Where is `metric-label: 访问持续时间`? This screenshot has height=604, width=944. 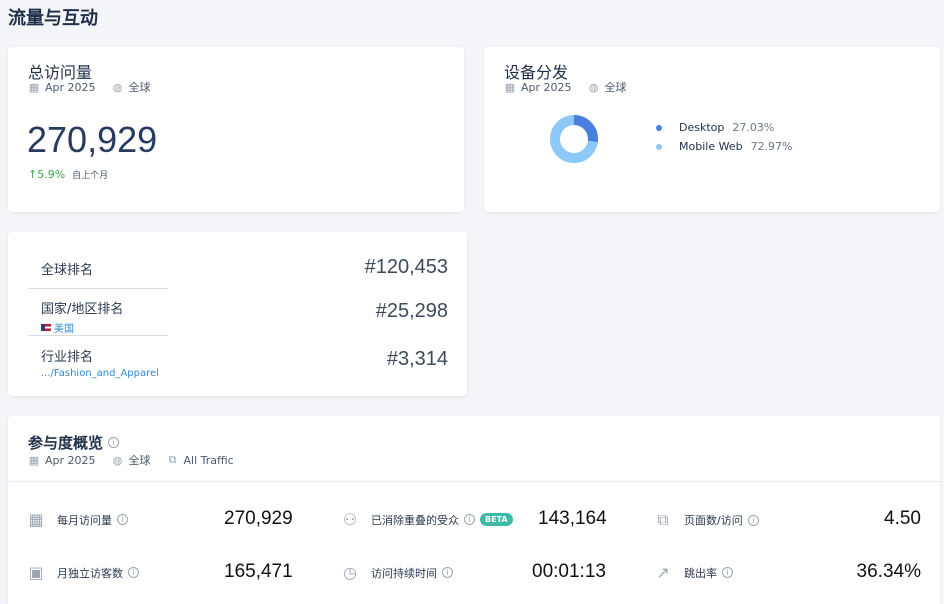
metric-label: 访问持续时间 is located at coordinates (404, 573).